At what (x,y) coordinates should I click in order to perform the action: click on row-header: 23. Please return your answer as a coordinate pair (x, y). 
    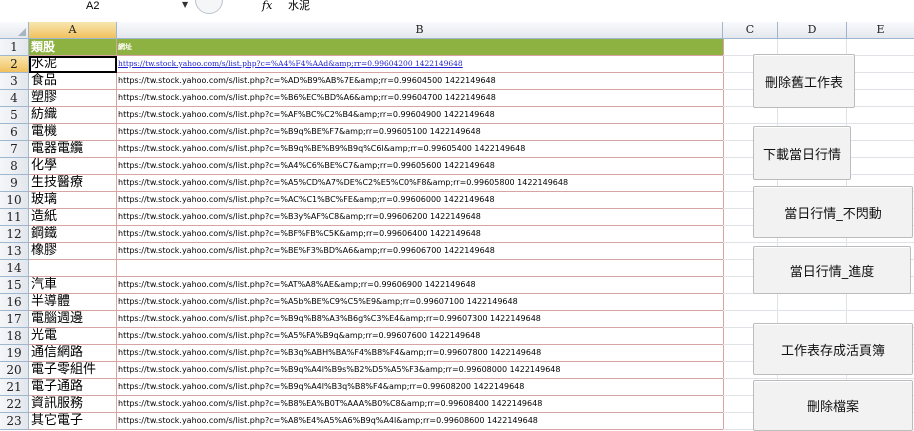
    Looking at the image, I should click on (14, 421).